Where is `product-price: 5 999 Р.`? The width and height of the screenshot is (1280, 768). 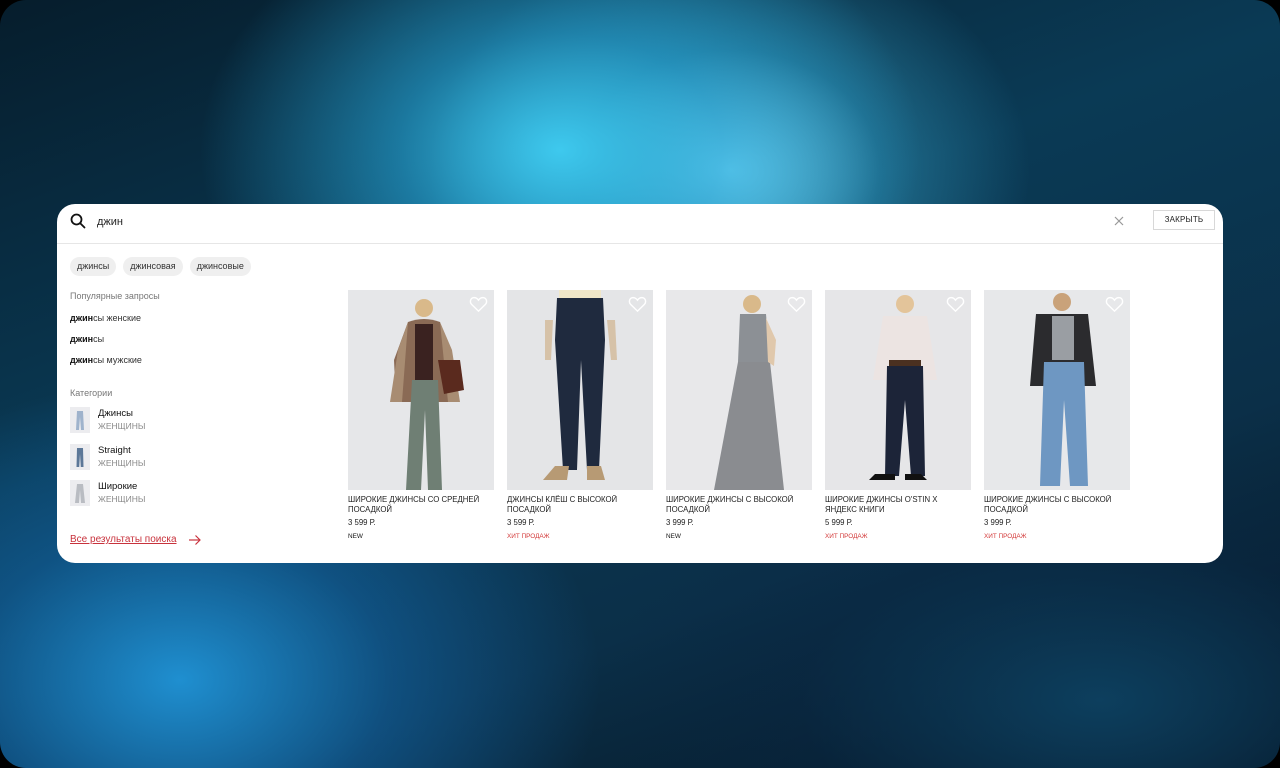 product-price: 5 999 Р. is located at coordinates (839, 522).